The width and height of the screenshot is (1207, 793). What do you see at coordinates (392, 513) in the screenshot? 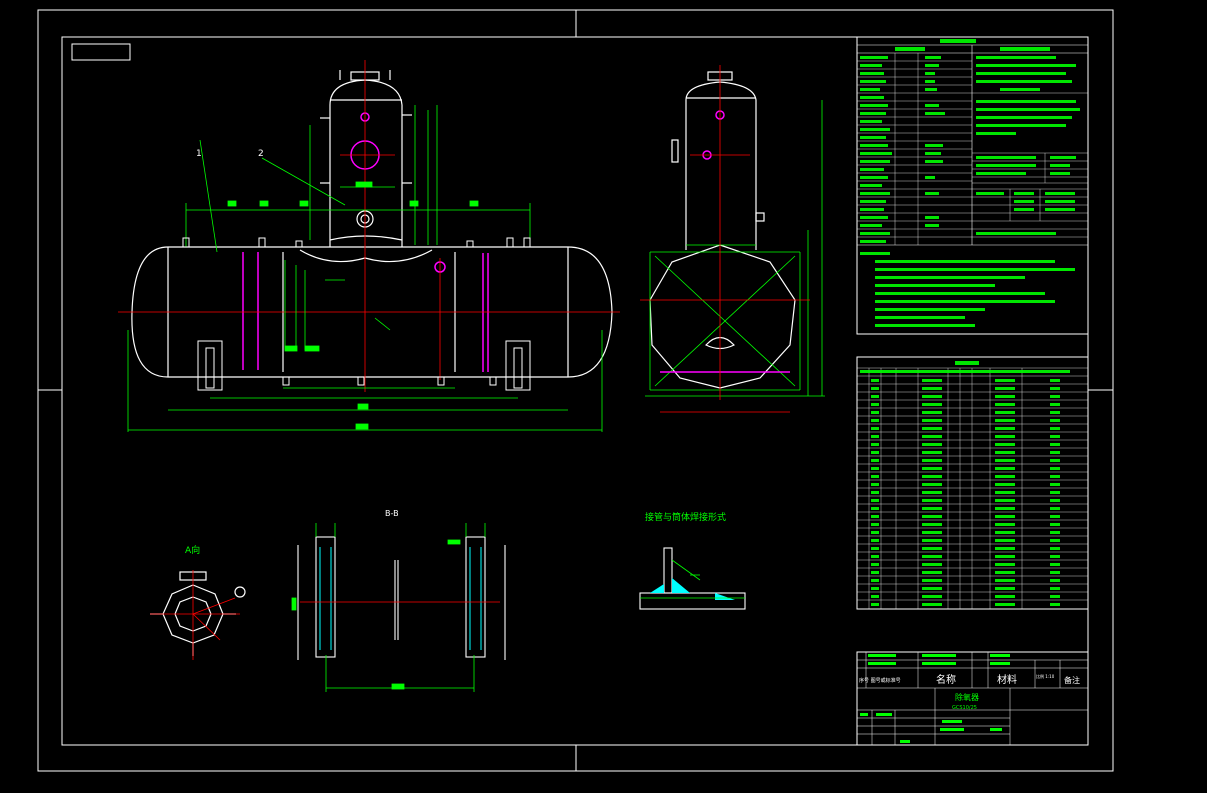
I see `section-bb-title: B-B` at bounding box center [392, 513].